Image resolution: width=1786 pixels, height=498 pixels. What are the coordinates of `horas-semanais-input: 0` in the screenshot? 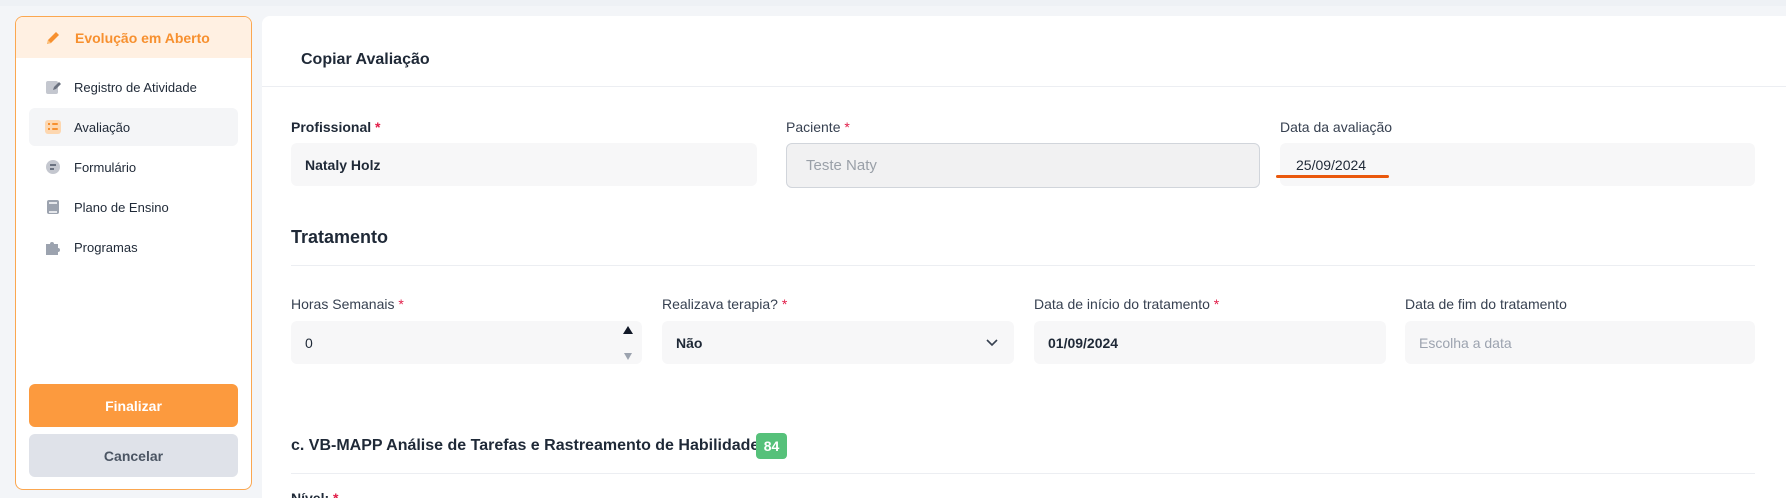 It's located at (466, 342).